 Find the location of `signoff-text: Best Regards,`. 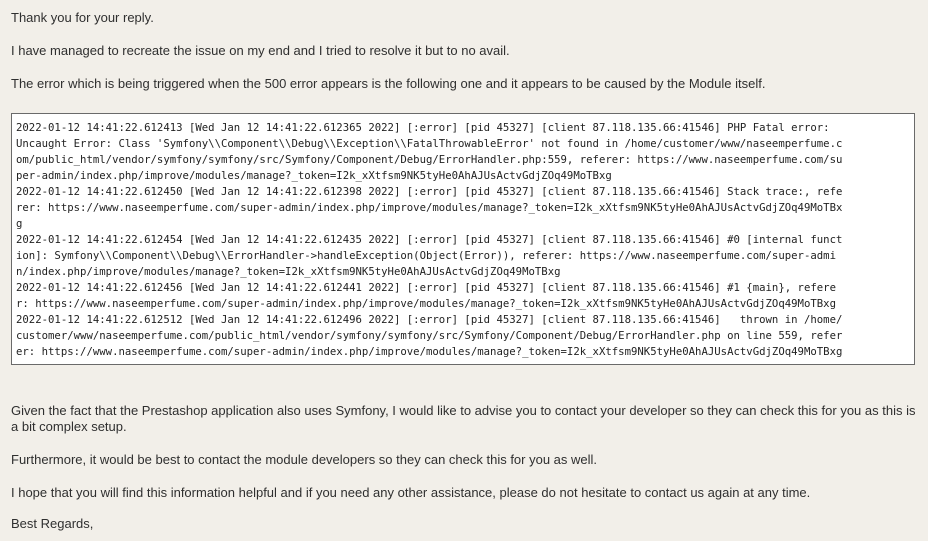

signoff-text: Best Regards, is located at coordinates (52, 523).